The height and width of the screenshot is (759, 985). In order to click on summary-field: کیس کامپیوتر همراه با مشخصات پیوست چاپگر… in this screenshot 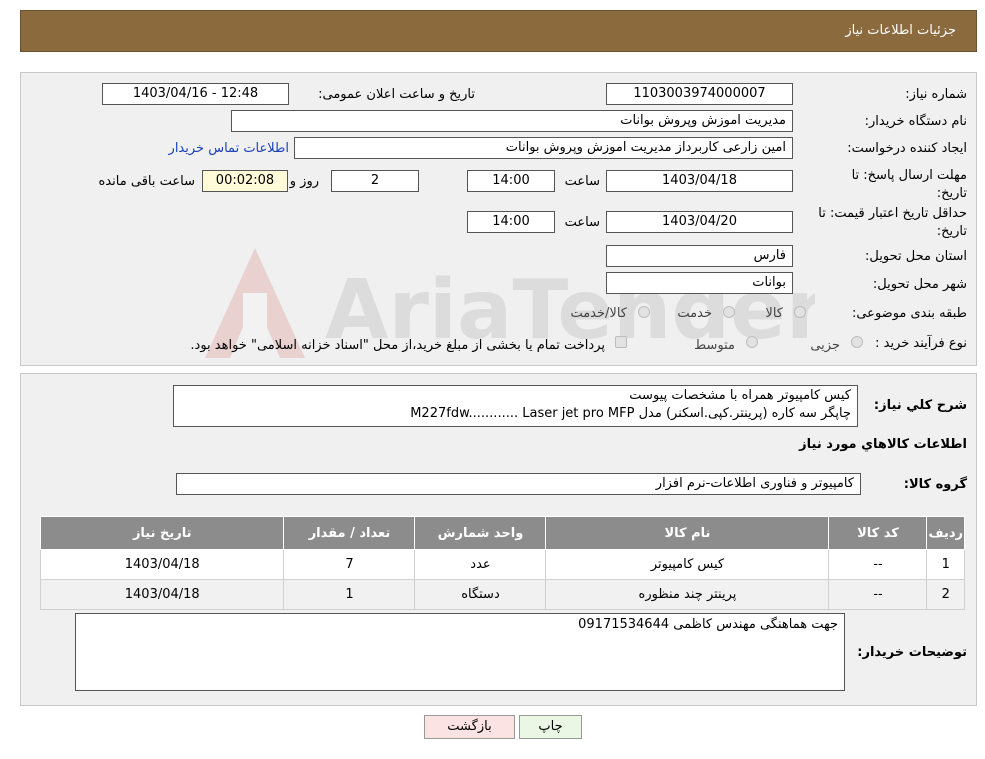, I will do `click(515, 406)`.